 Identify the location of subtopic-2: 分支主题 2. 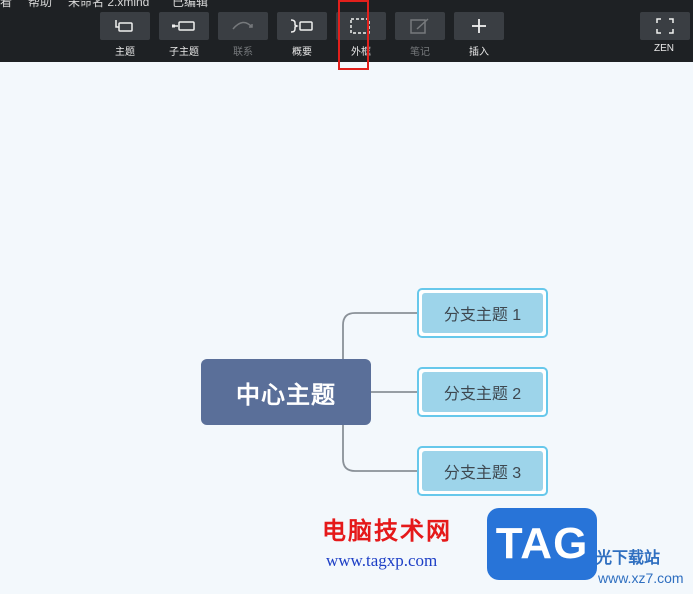
(482, 392).